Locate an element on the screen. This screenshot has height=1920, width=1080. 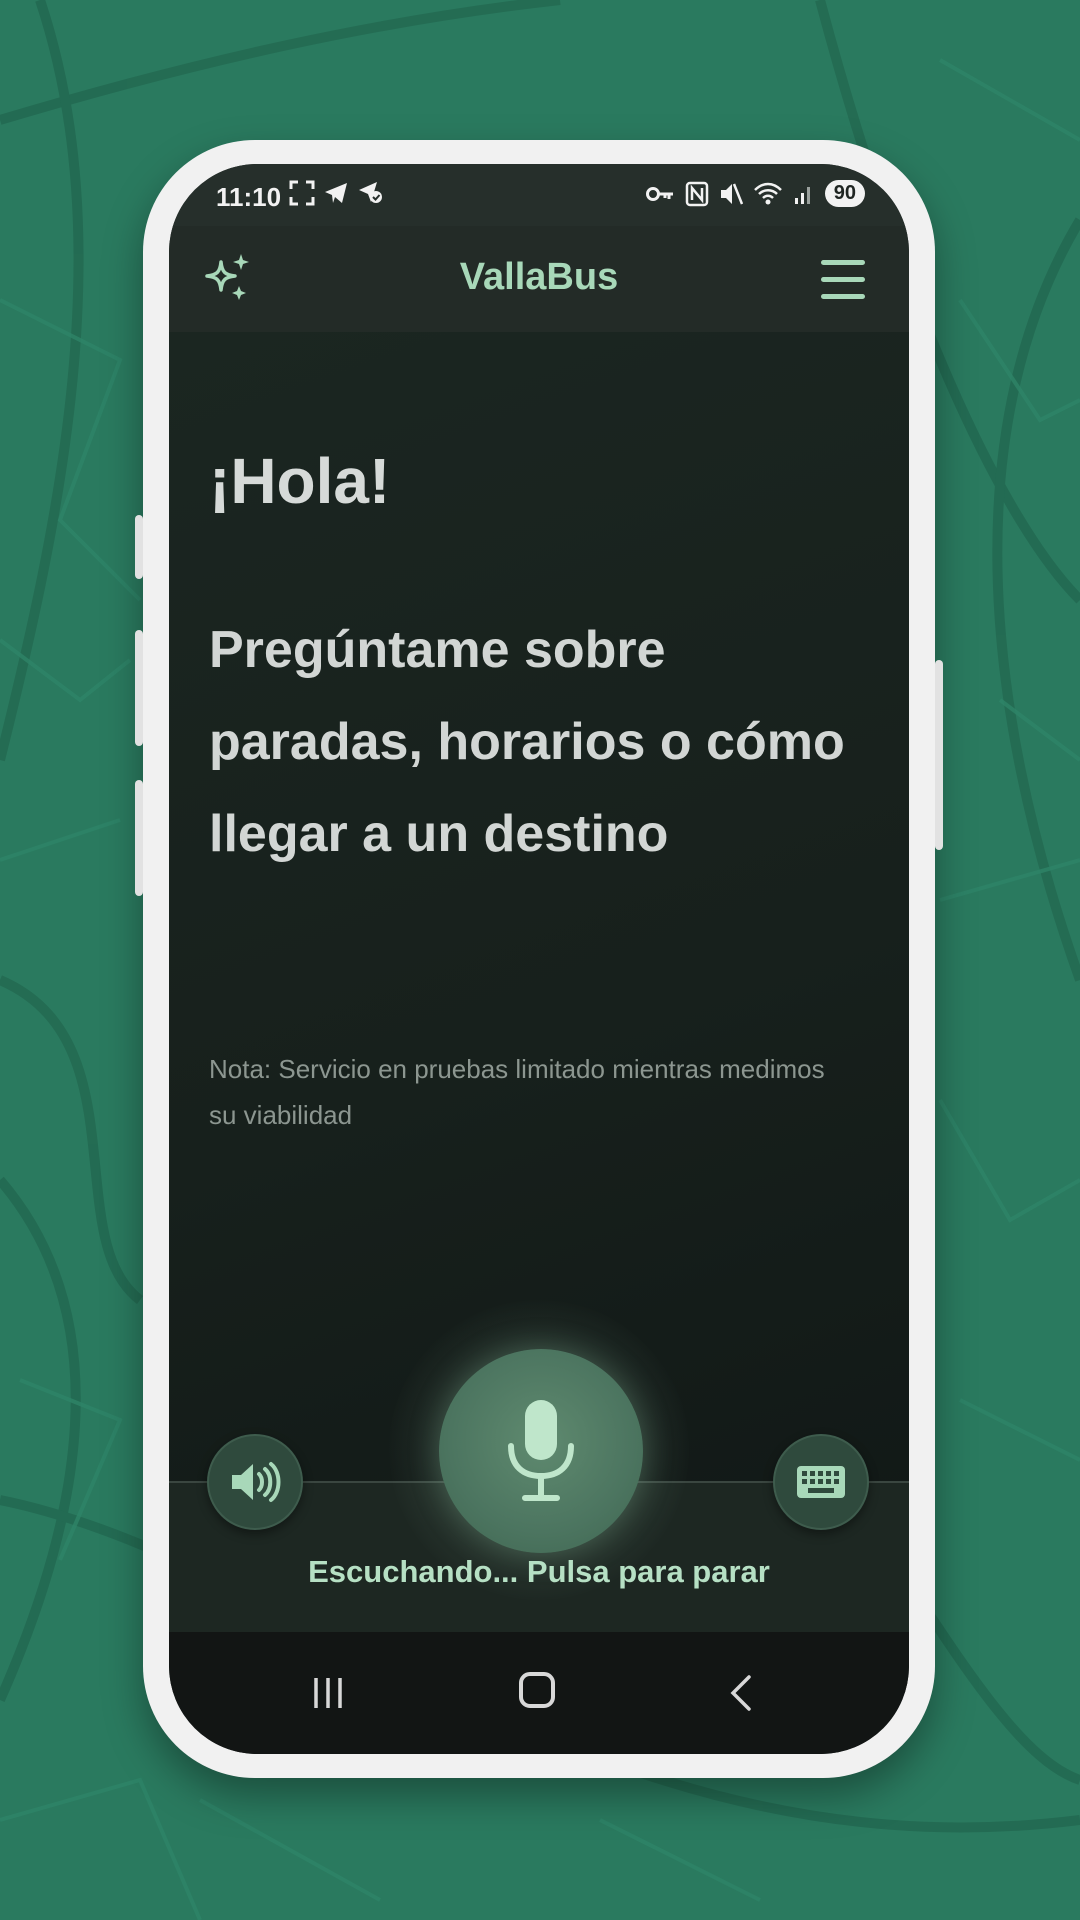
side-key is located at coordinates (939, 755).